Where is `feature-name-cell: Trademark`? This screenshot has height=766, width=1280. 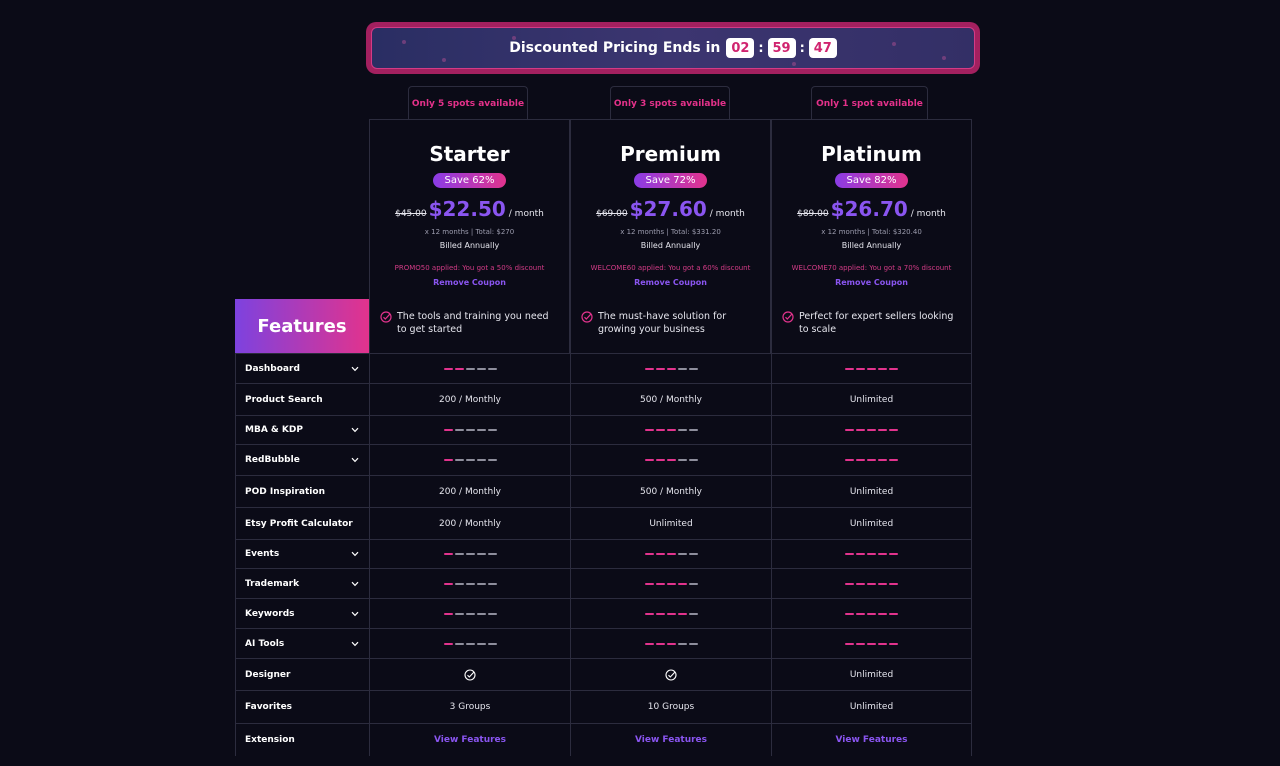
feature-name-cell: Trademark is located at coordinates (302, 583).